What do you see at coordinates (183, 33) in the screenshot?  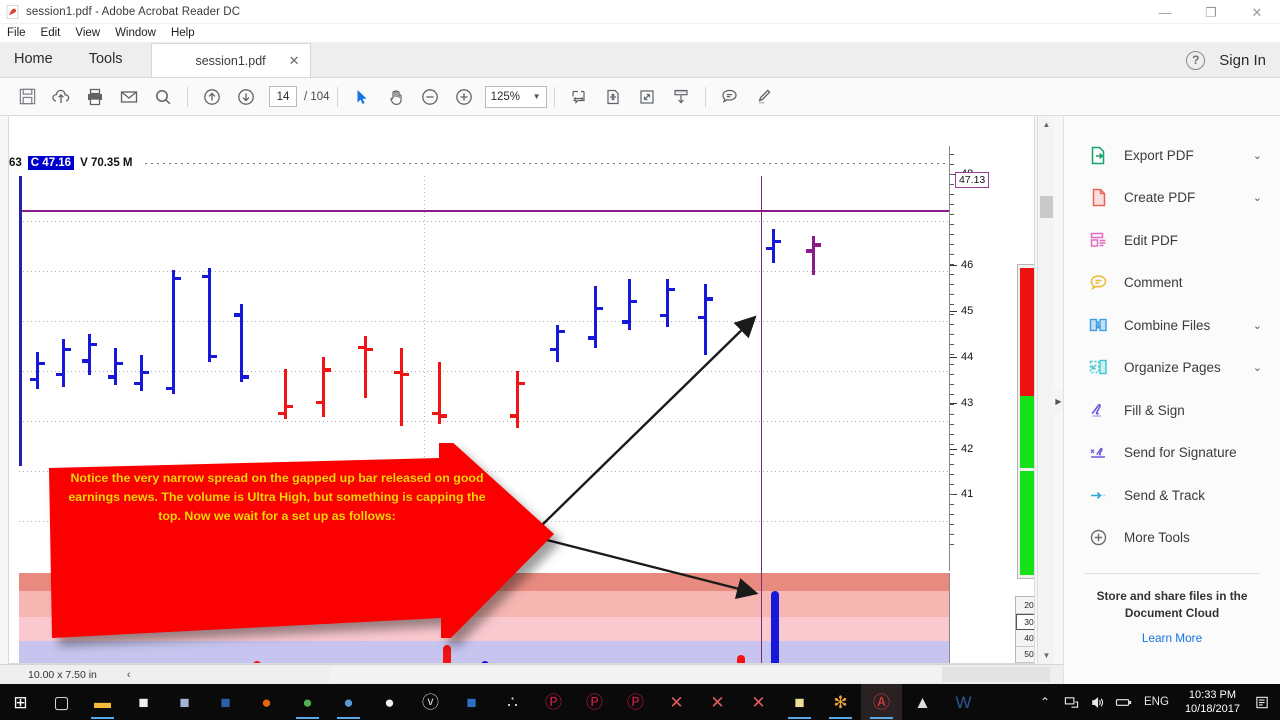 I see `menu-item-help: Help` at bounding box center [183, 33].